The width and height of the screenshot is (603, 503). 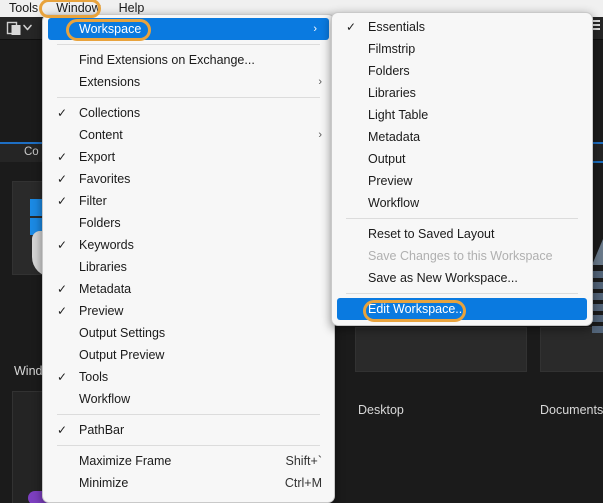 I want to click on menu-item-folders: Folders, so click(x=188, y=223).